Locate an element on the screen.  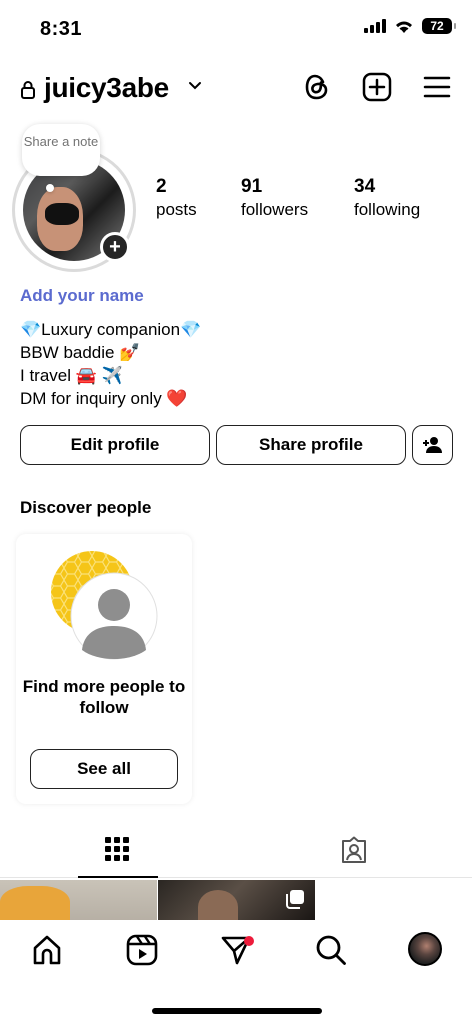
tab-tagged is located at coordinates (354, 852).